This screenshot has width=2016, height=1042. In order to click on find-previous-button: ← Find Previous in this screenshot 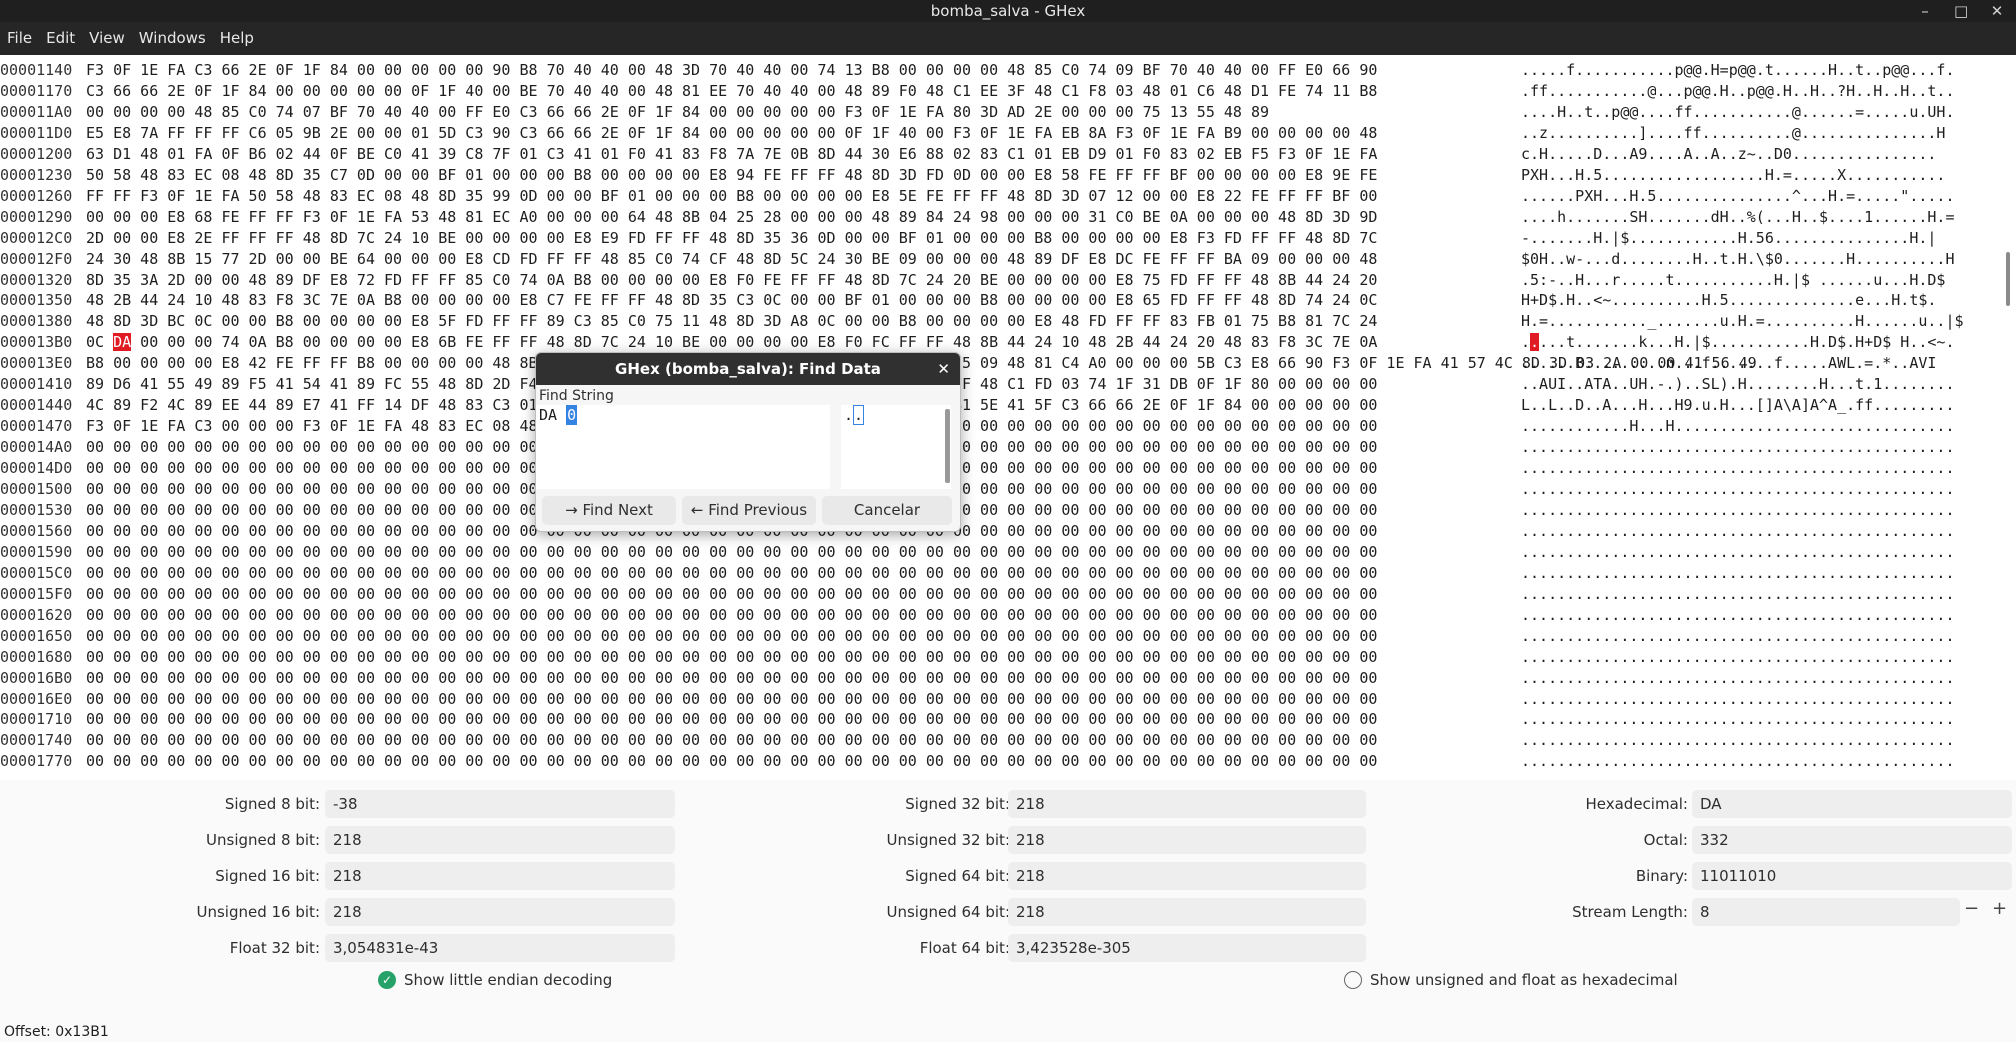, I will do `click(749, 510)`.